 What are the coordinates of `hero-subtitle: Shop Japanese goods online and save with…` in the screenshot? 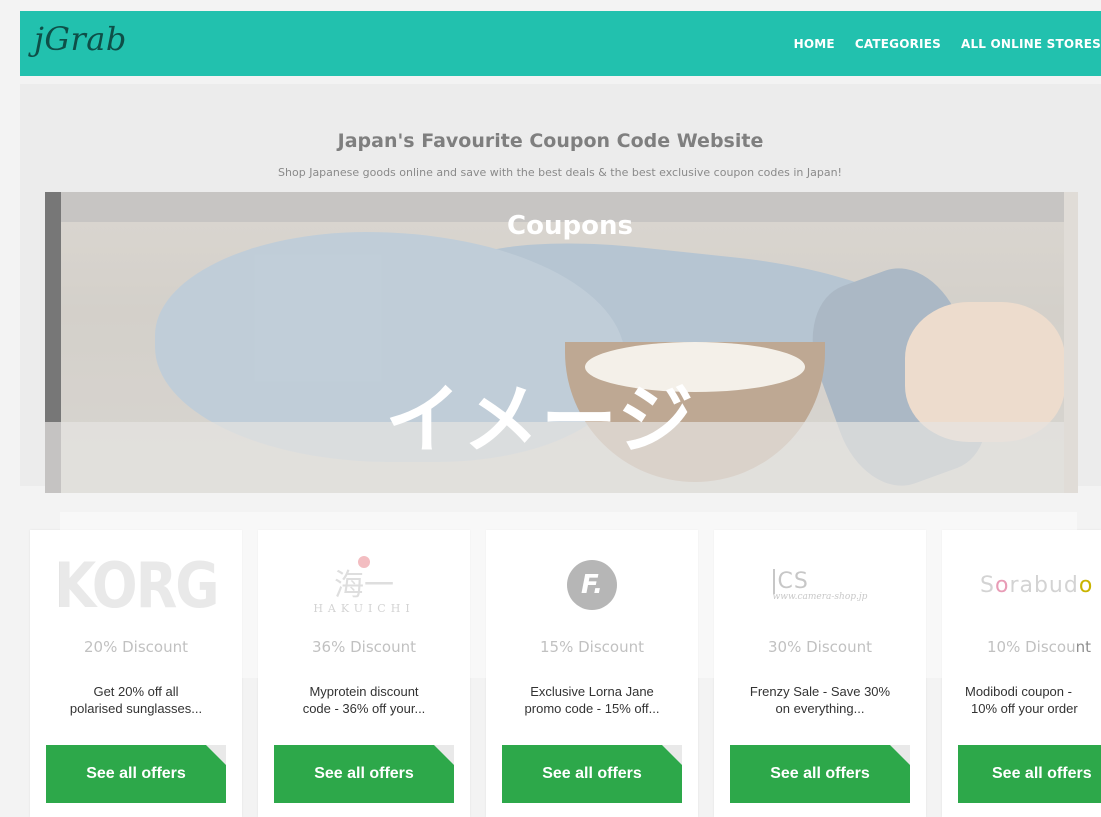 It's located at (560, 172).